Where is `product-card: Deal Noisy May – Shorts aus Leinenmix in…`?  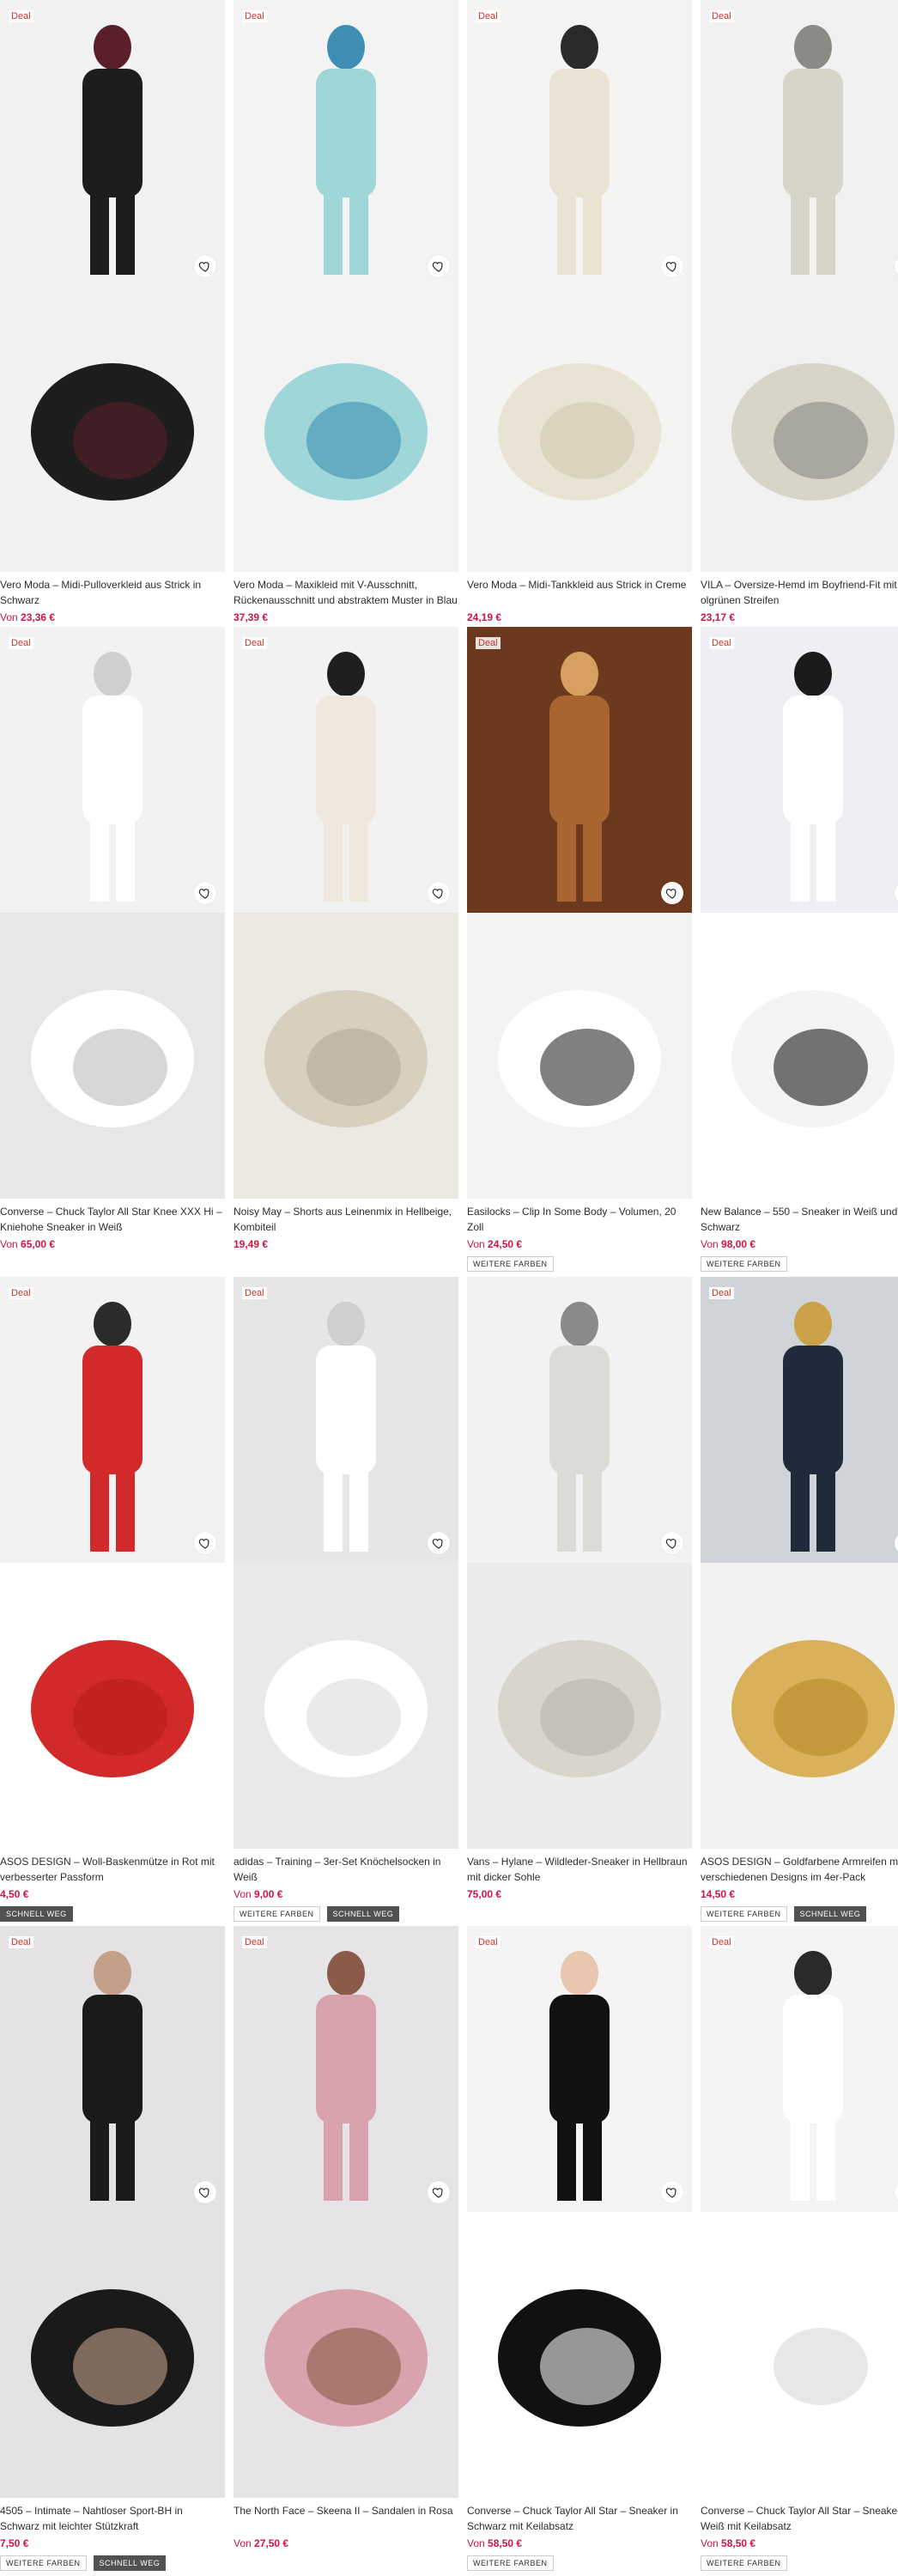
product-card: Deal Noisy May – Shorts aus Leinenmix in… is located at coordinates (346, 952).